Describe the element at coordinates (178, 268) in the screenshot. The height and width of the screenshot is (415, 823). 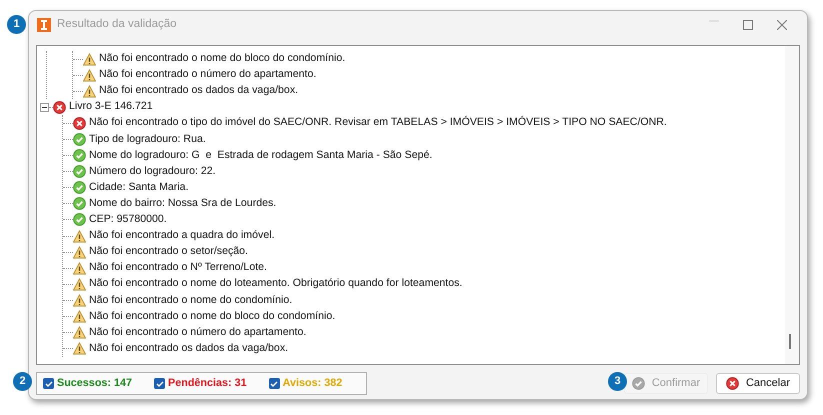
I see `tree-item: Não foi encontrado o Nº Terreno/Lote.` at that location.